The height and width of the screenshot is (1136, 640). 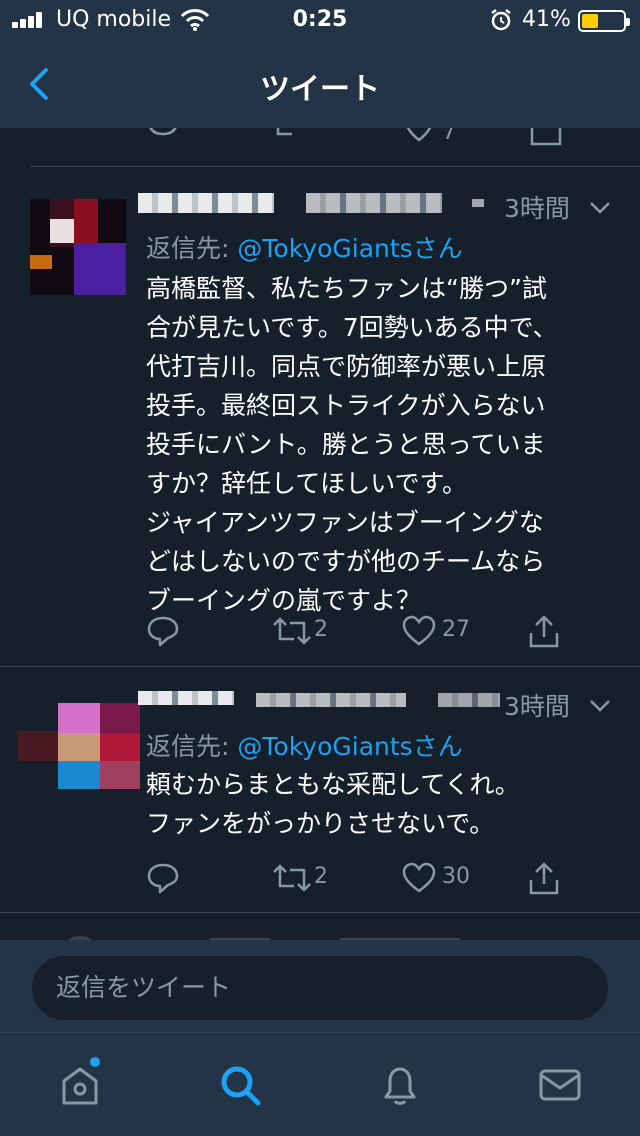 I want to click on battery-percent: 41%, so click(x=546, y=19).